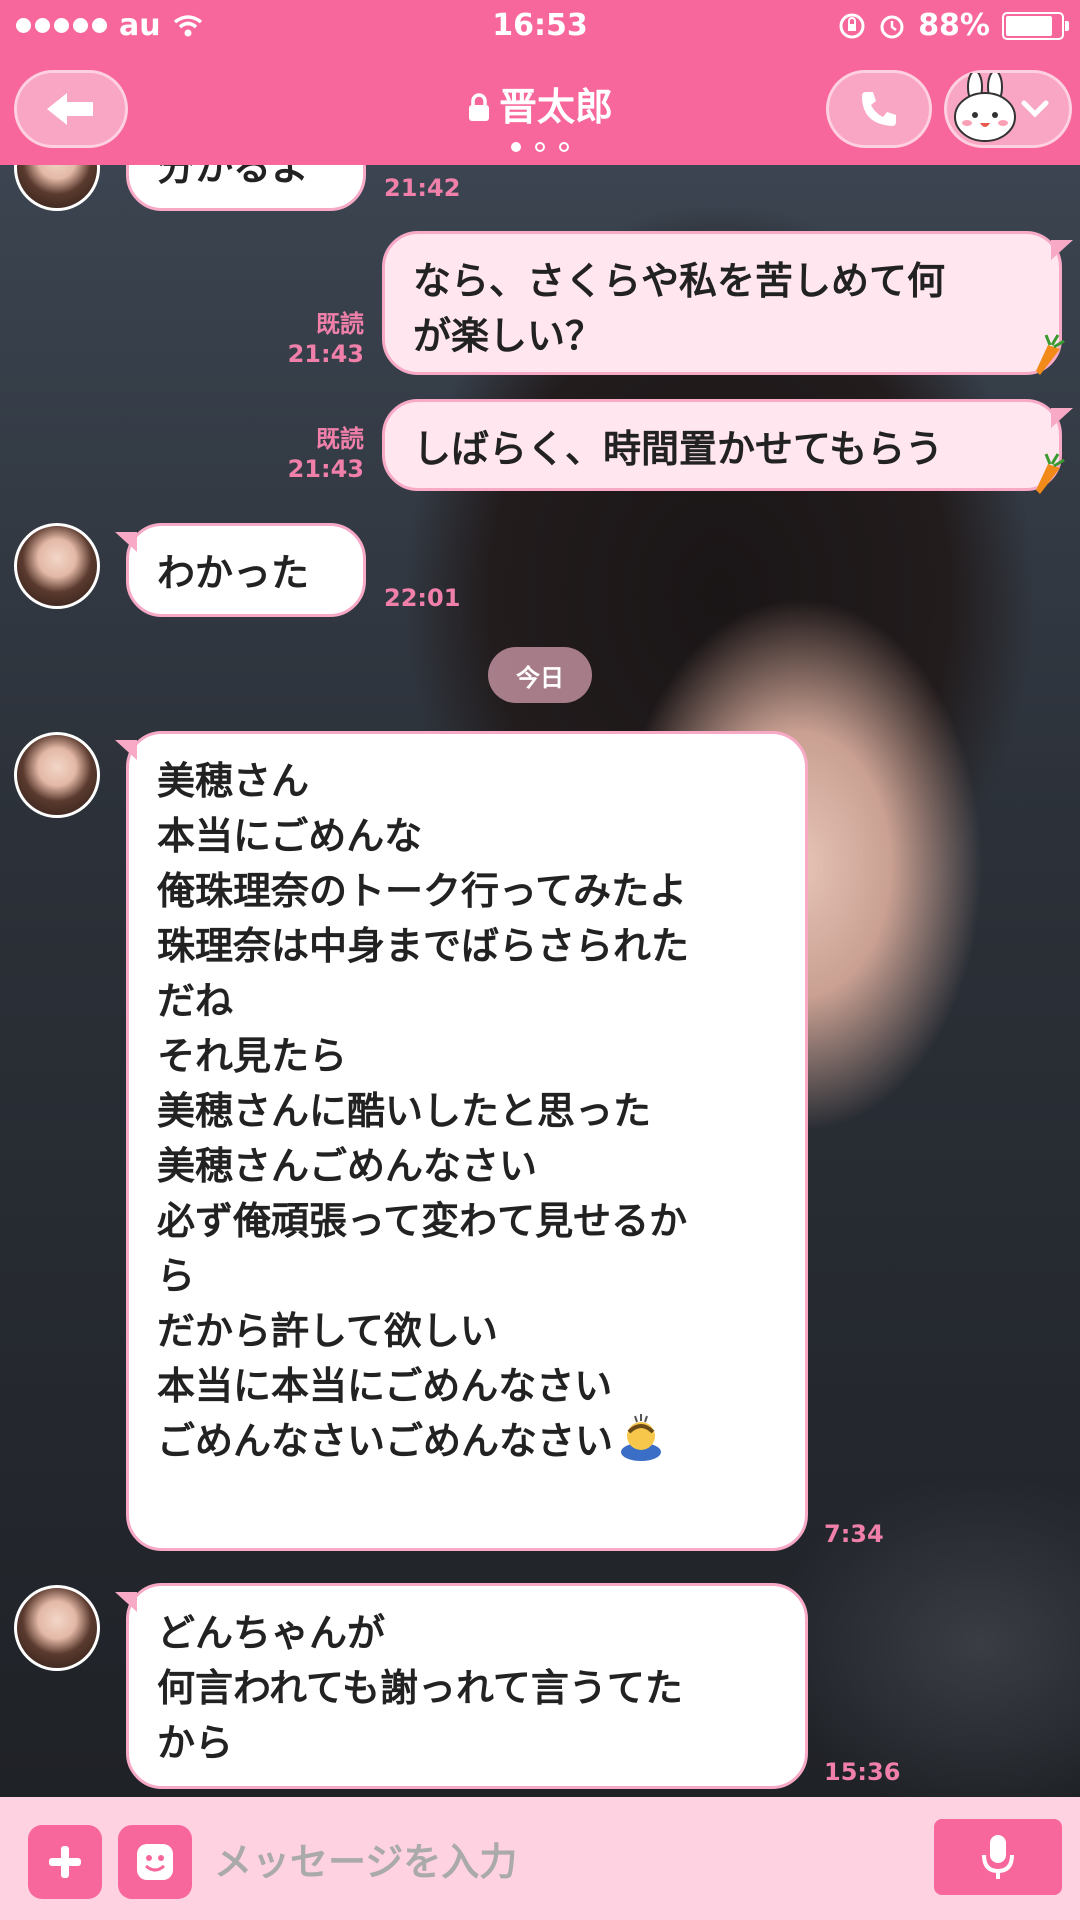 The height and width of the screenshot is (1920, 1080). I want to click on battery-percent: 88%, so click(954, 25).